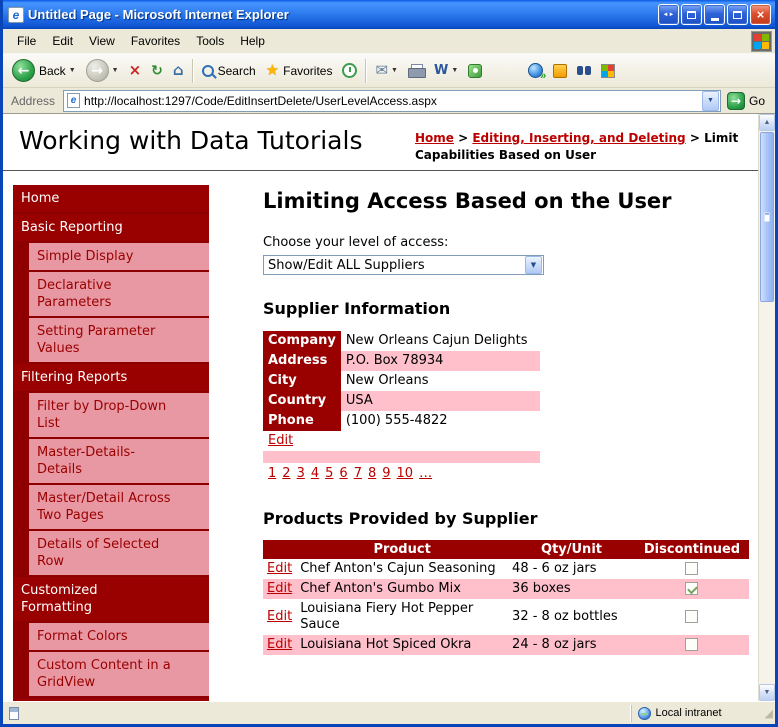  I want to click on pager-page-6: 6, so click(343, 473).